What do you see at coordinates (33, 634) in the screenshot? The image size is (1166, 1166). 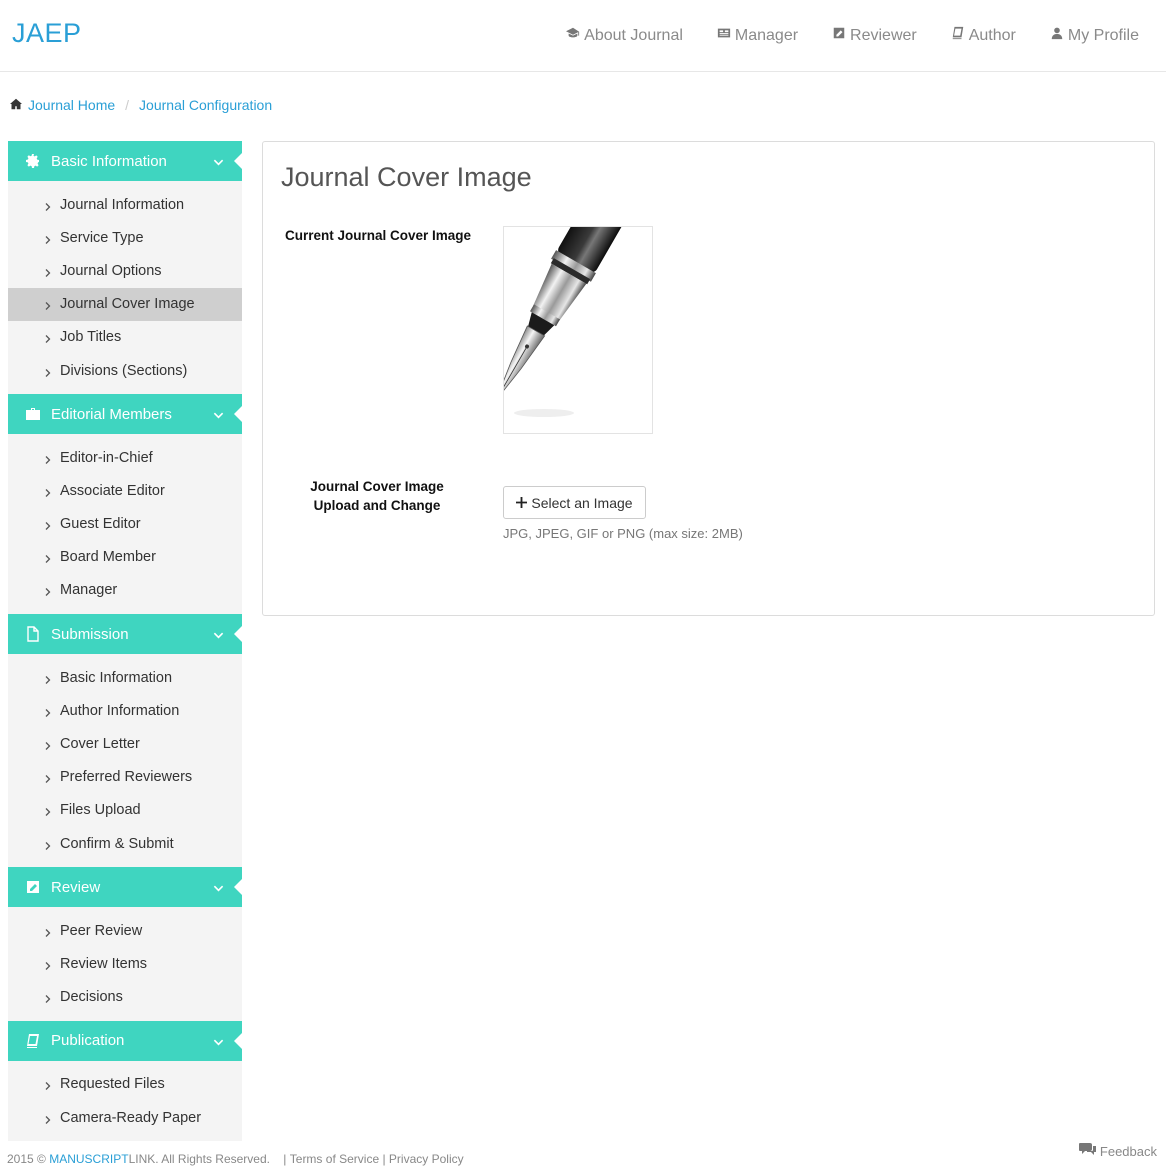 I see `file-icon` at bounding box center [33, 634].